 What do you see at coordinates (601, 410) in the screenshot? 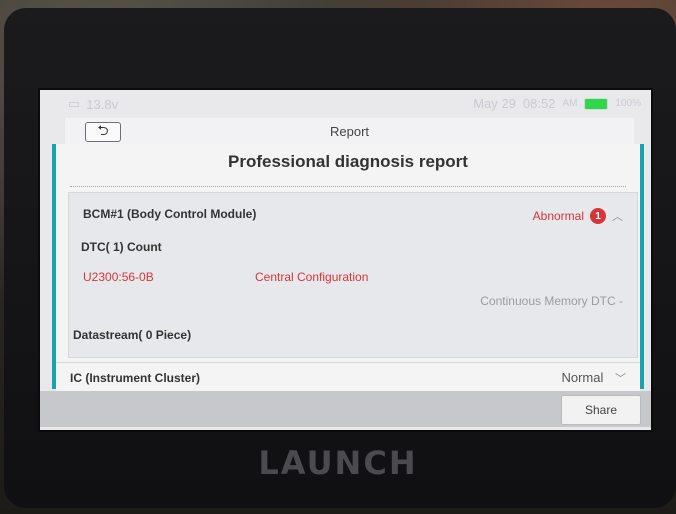
I see `share-button: Share` at bounding box center [601, 410].